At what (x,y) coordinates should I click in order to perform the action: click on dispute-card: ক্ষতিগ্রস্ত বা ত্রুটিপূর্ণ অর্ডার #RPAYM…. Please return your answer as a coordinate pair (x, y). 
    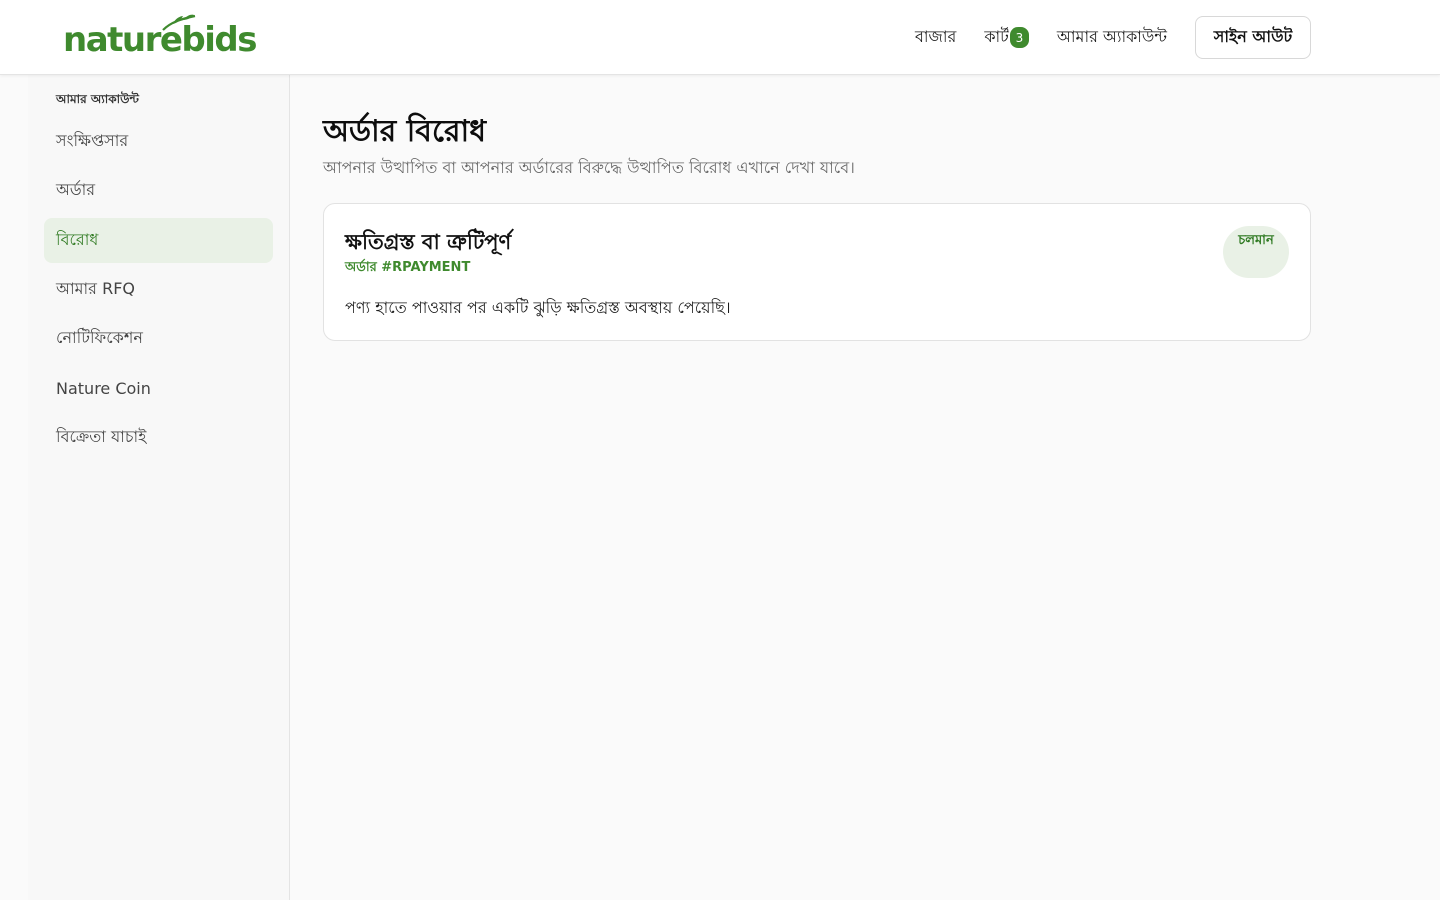
    Looking at the image, I should click on (817, 272).